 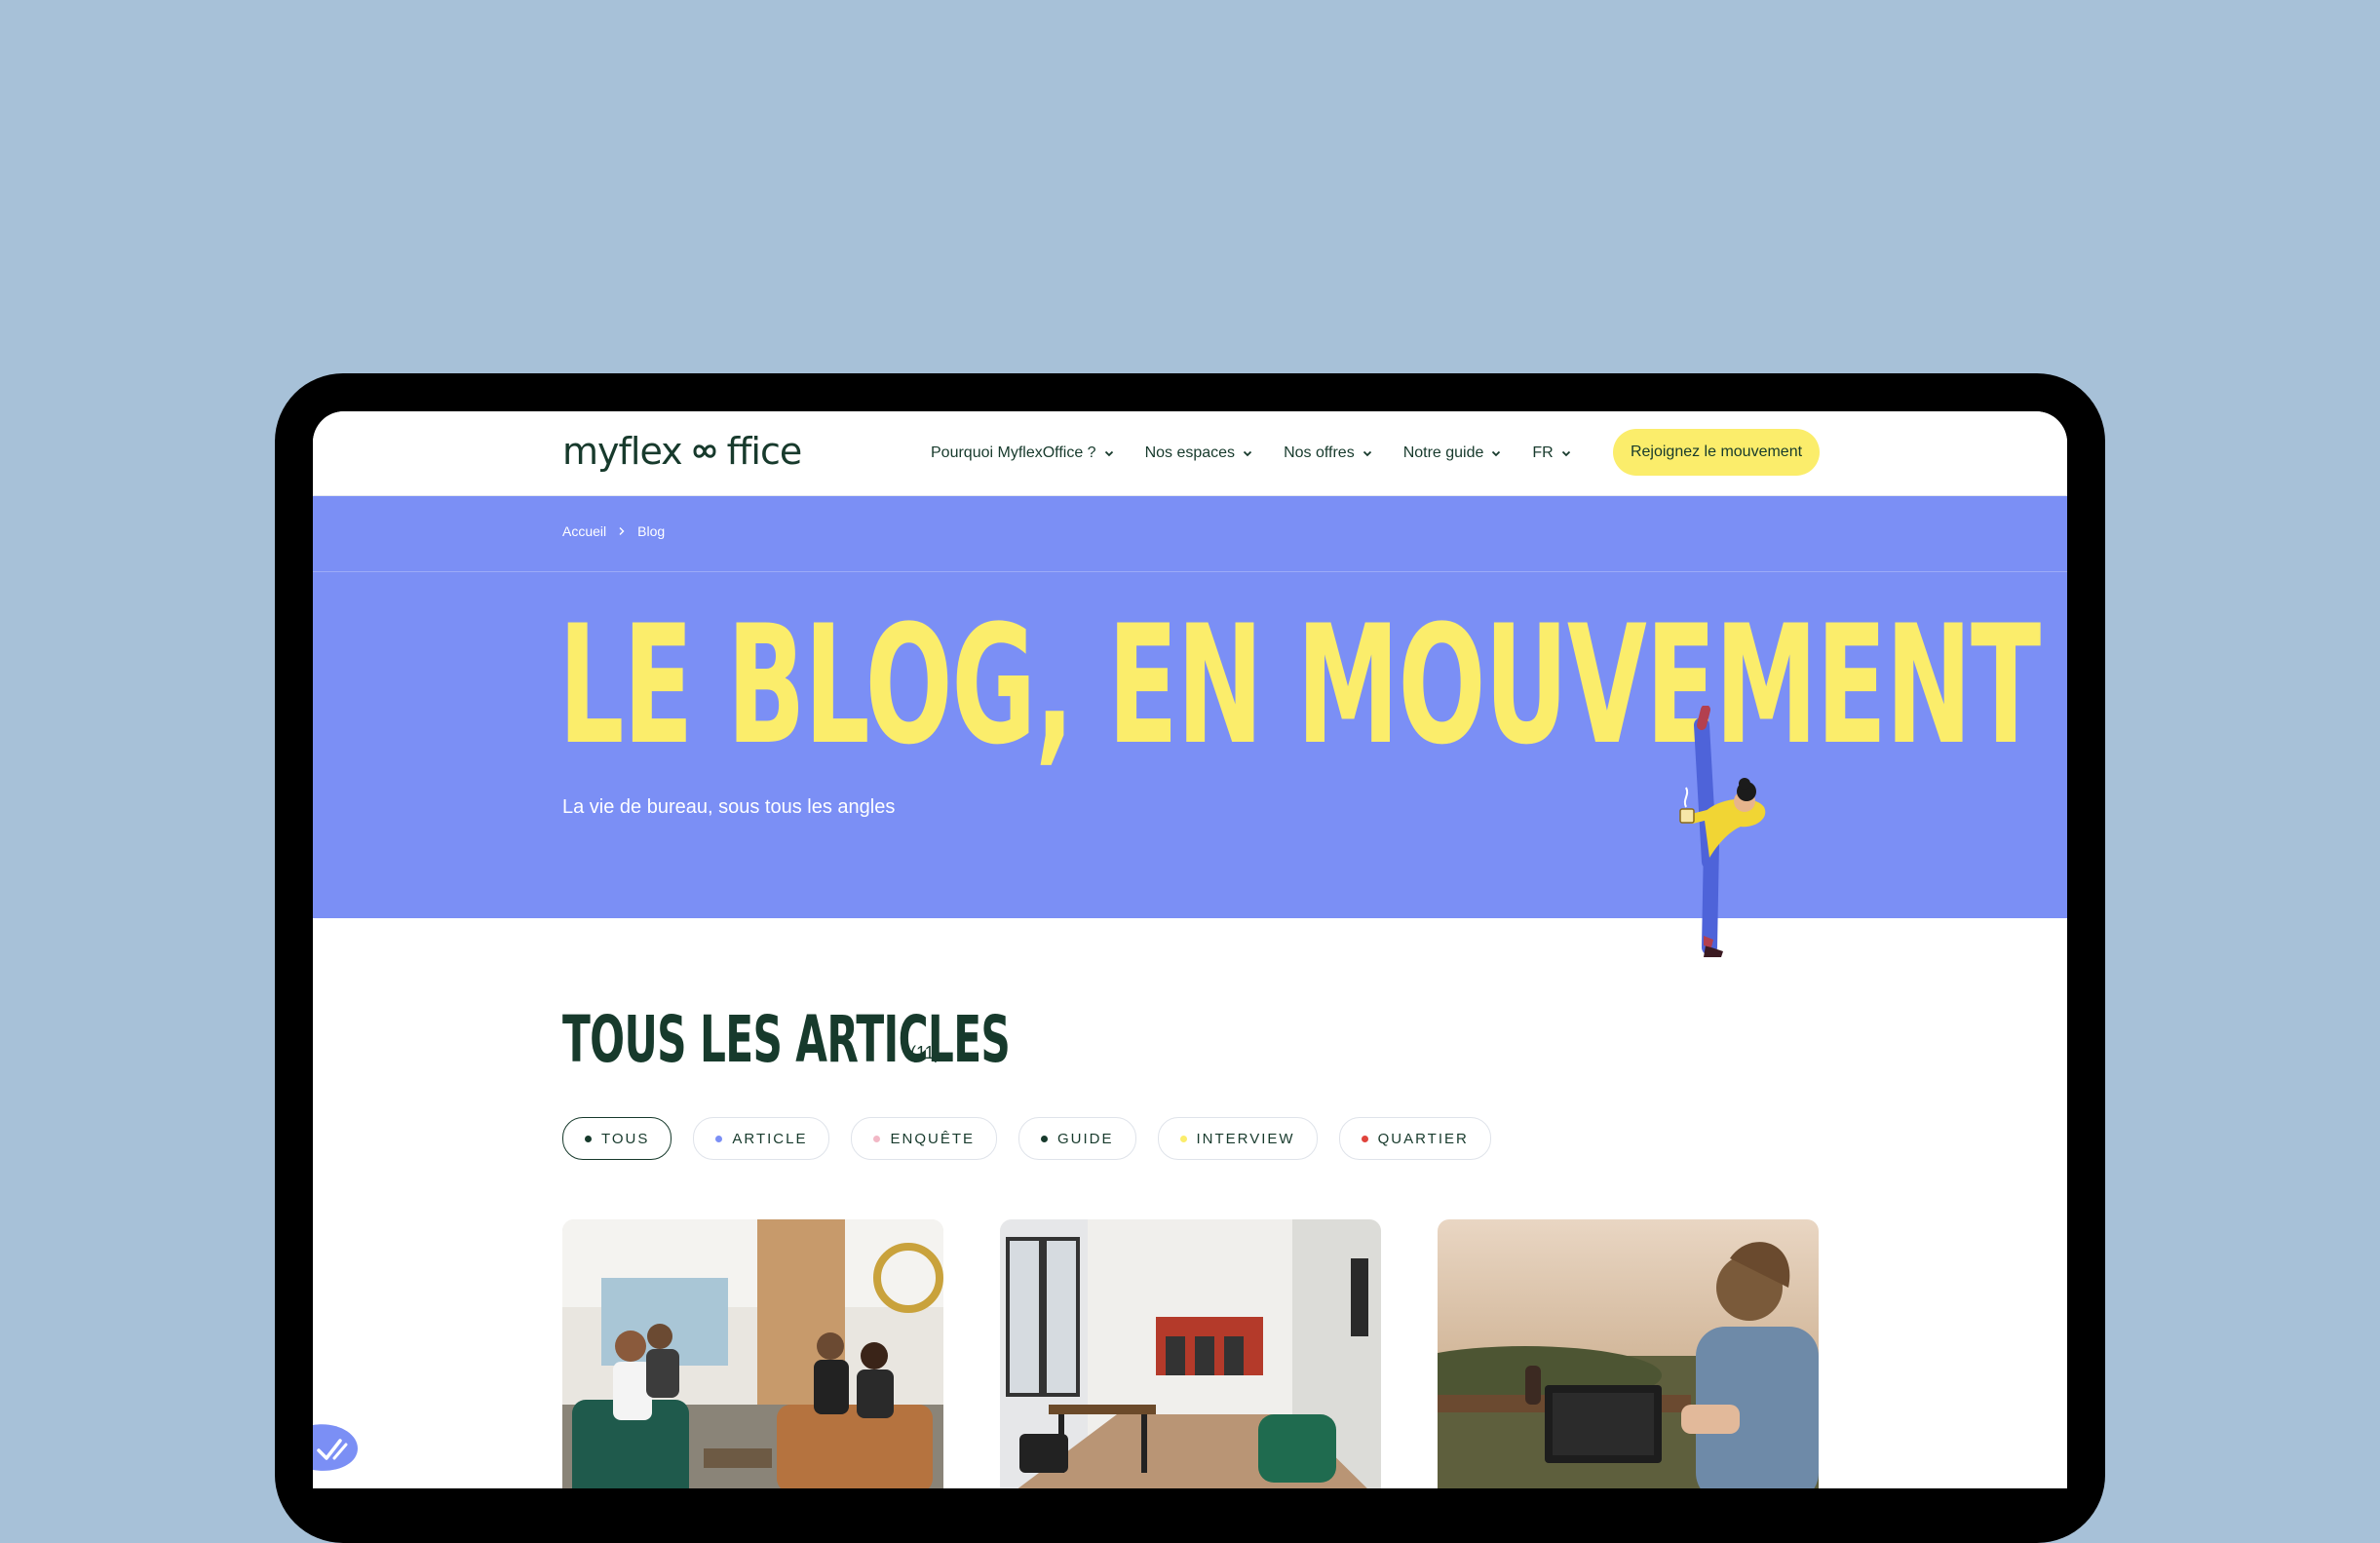 I want to click on kicking-woman-illustration, so click(x=1722, y=832).